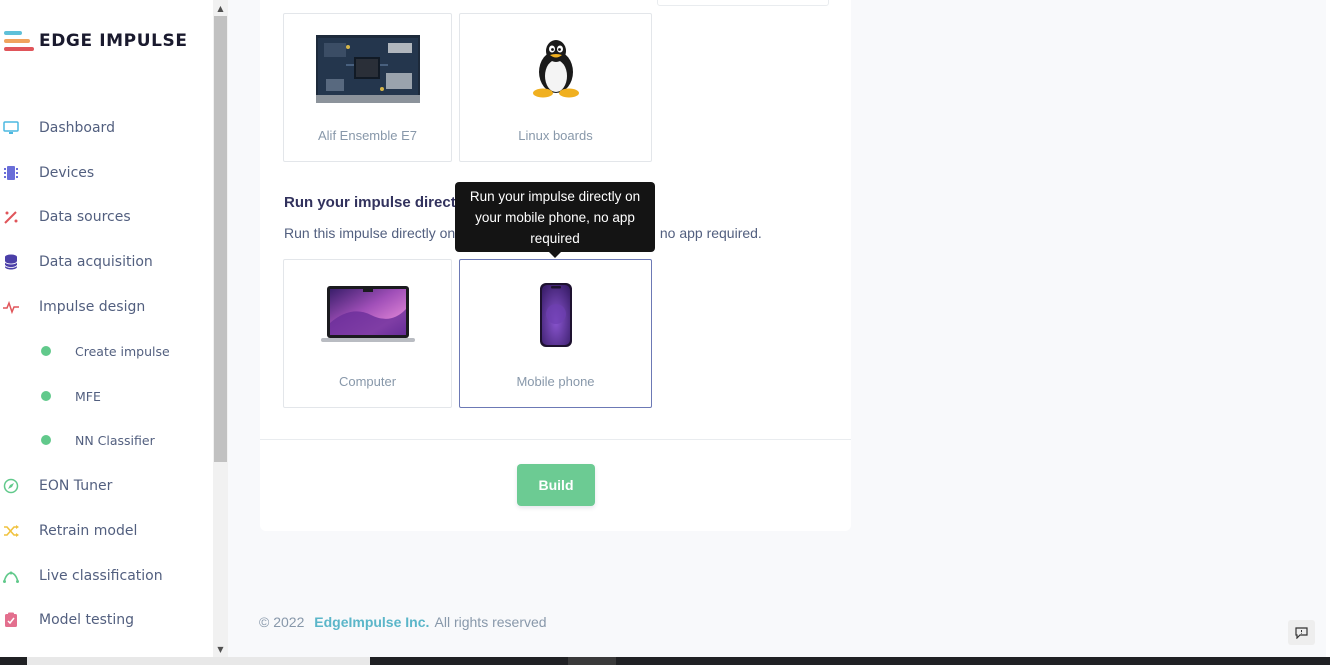 This screenshot has height=665, width=1330. I want to click on sidebar-item-create-impulse: Create impulse, so click(106, 351).